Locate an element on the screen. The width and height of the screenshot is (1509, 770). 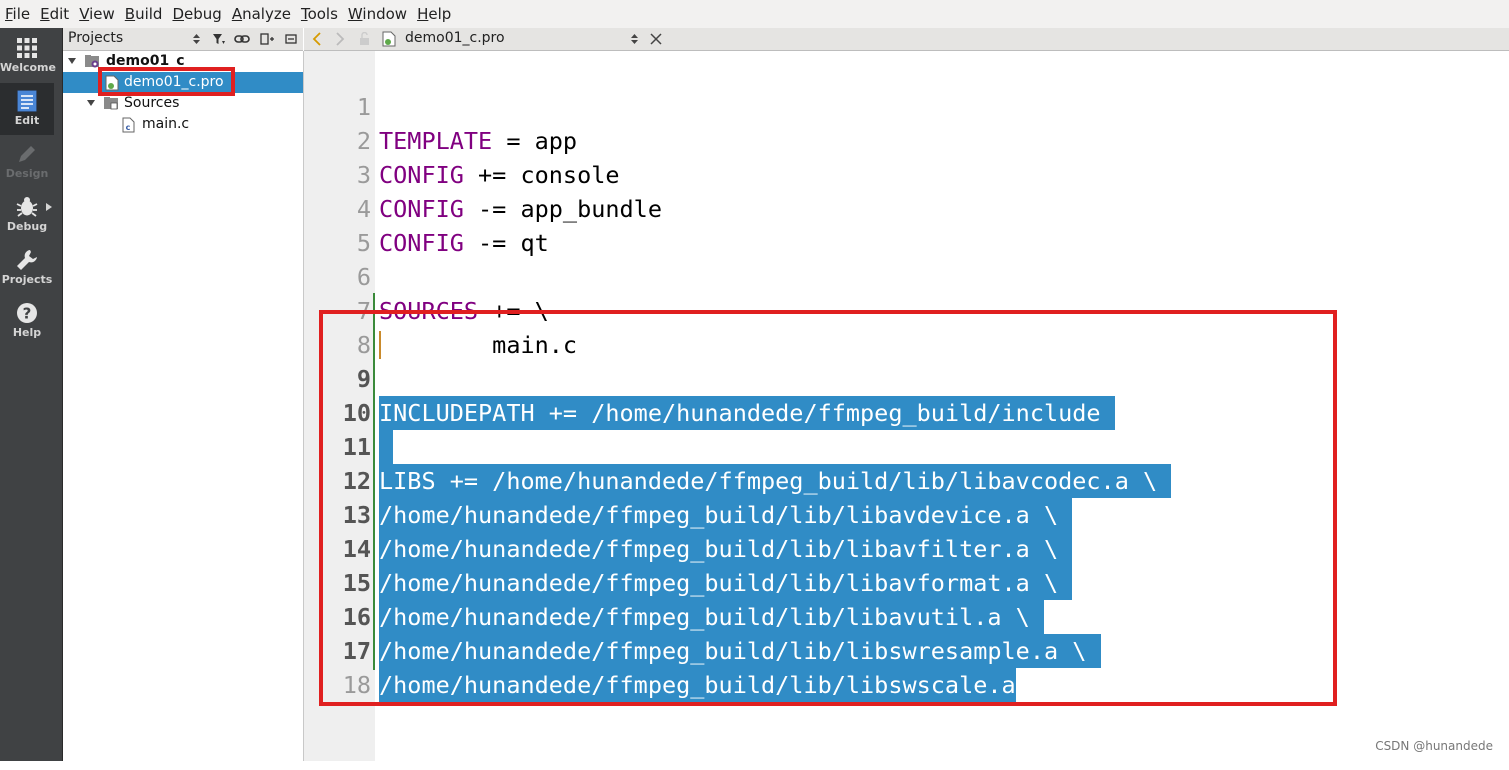
open-document-selector: demo01_c.pro is located at coordinates (455, 38).